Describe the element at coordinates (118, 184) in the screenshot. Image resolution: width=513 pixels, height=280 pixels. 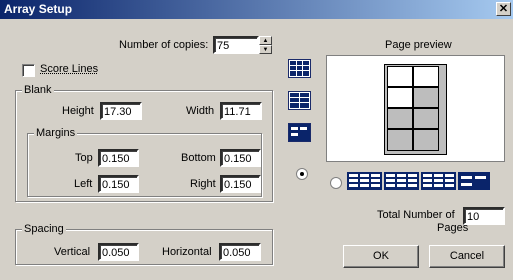
I see `left-margin-input: 0.150` at that location.